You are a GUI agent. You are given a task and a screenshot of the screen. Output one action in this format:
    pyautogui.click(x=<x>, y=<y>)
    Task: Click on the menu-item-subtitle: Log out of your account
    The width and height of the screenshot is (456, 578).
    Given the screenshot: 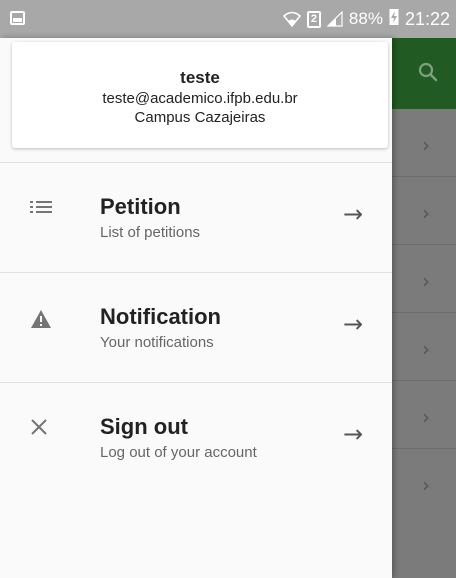 What is the action you would take?
    pyautogui.click(x=178, y=452)
    